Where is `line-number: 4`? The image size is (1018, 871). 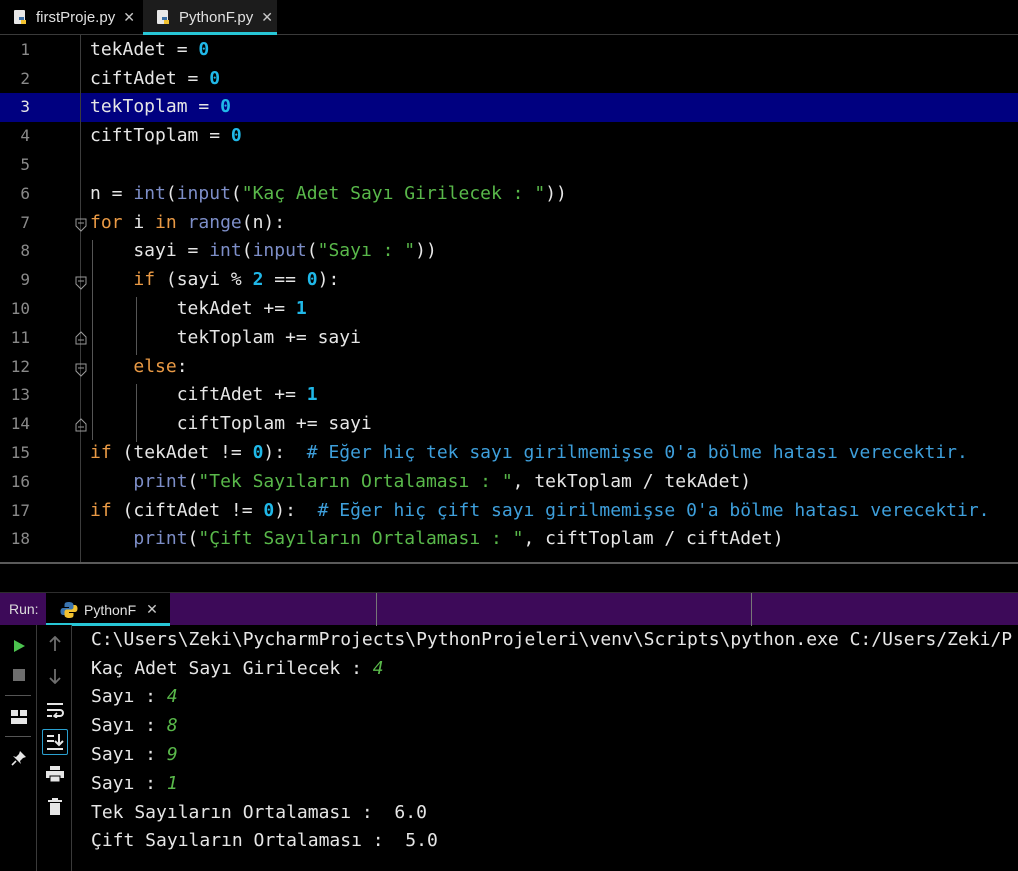
line-number: 4 is located at coordinates (25, 135).